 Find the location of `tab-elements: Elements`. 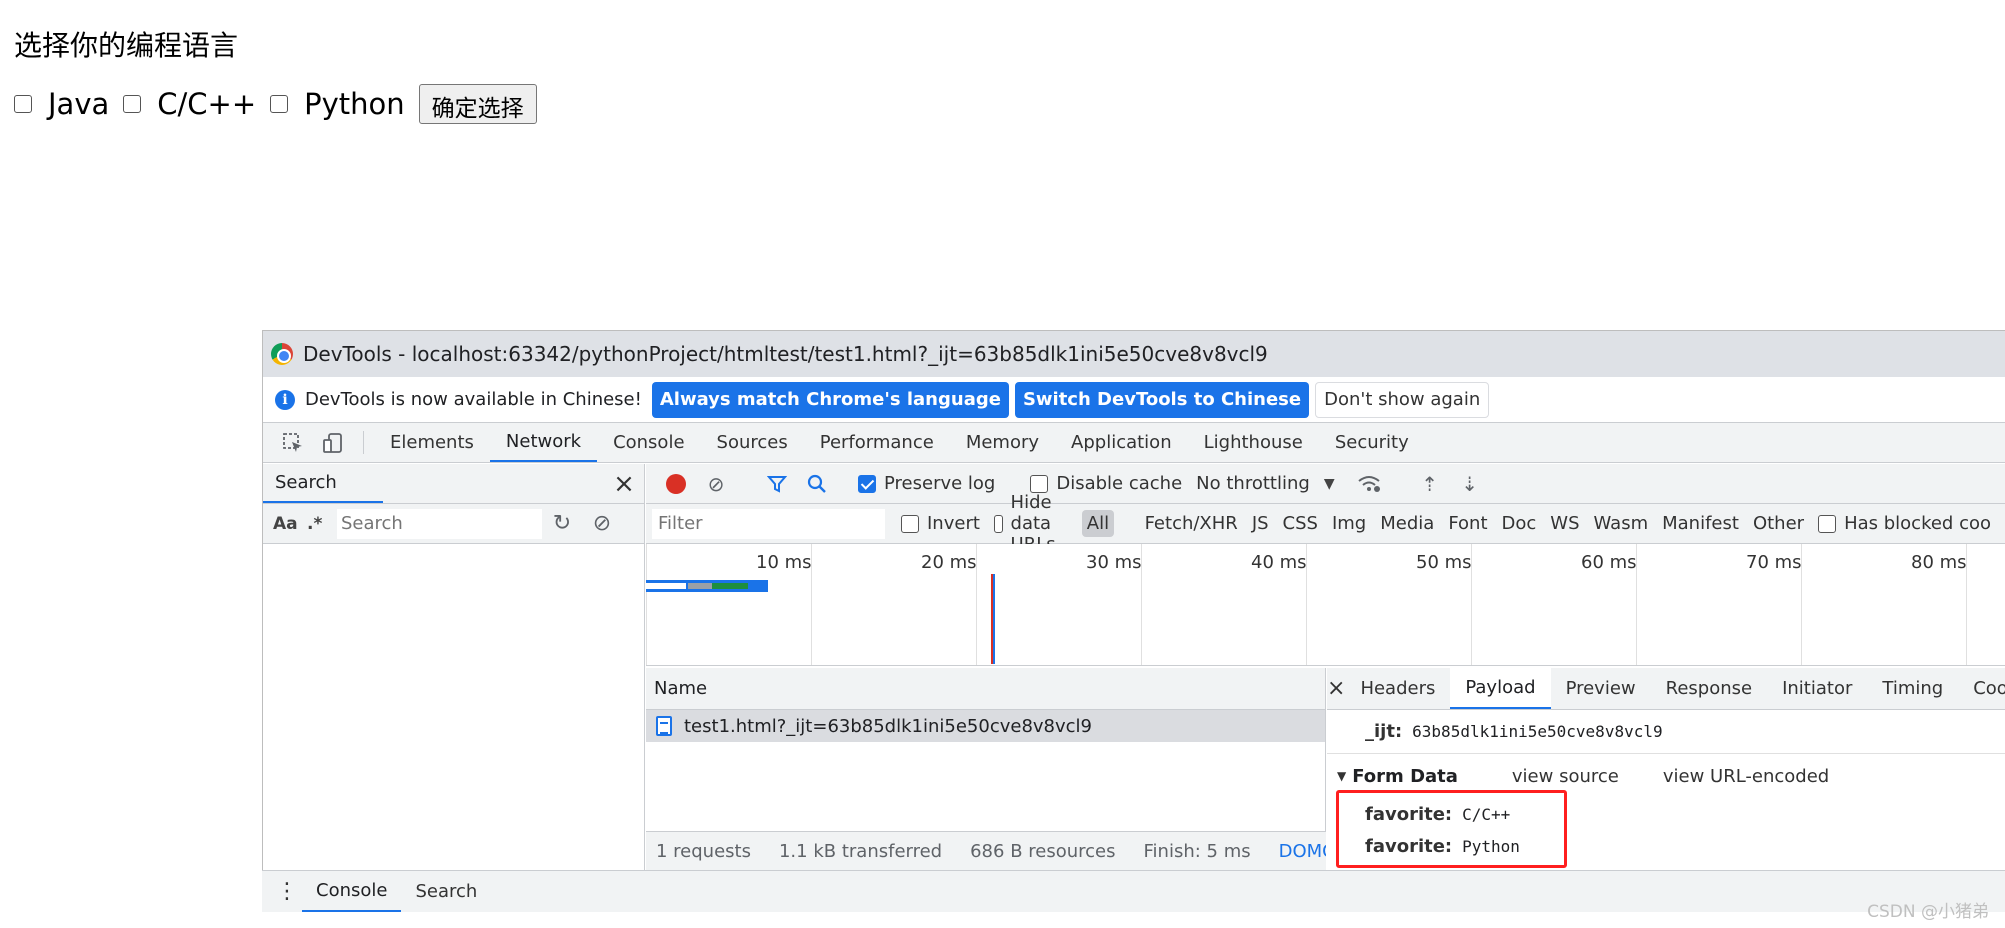

tab-elements: Elements is located at coordinates (432, 442).